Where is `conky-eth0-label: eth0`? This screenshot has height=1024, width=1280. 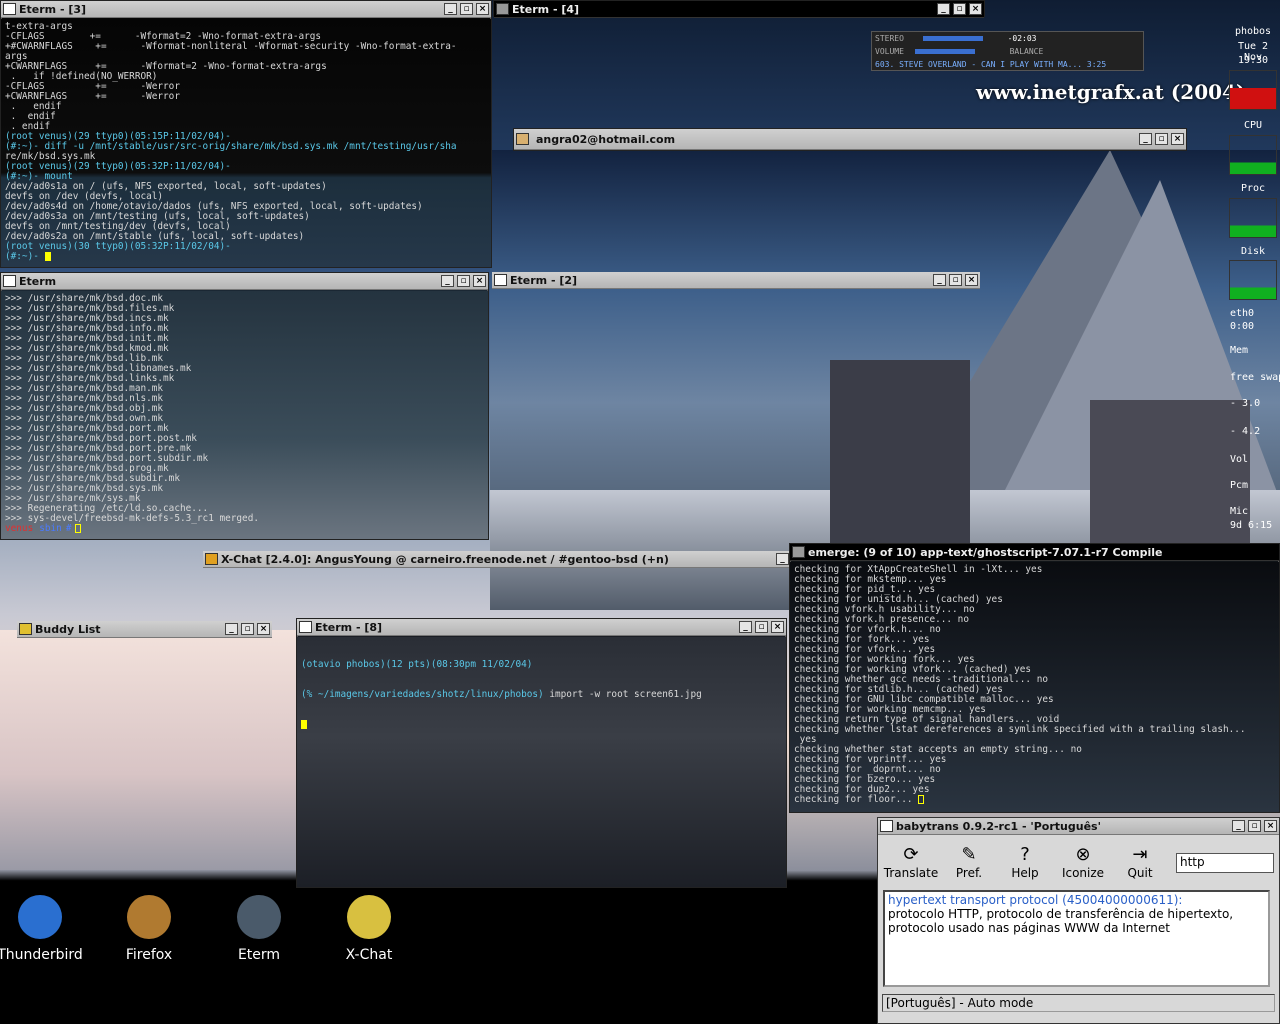
conky-eth0-label: eth0 is located at coordinates (1242, 313).